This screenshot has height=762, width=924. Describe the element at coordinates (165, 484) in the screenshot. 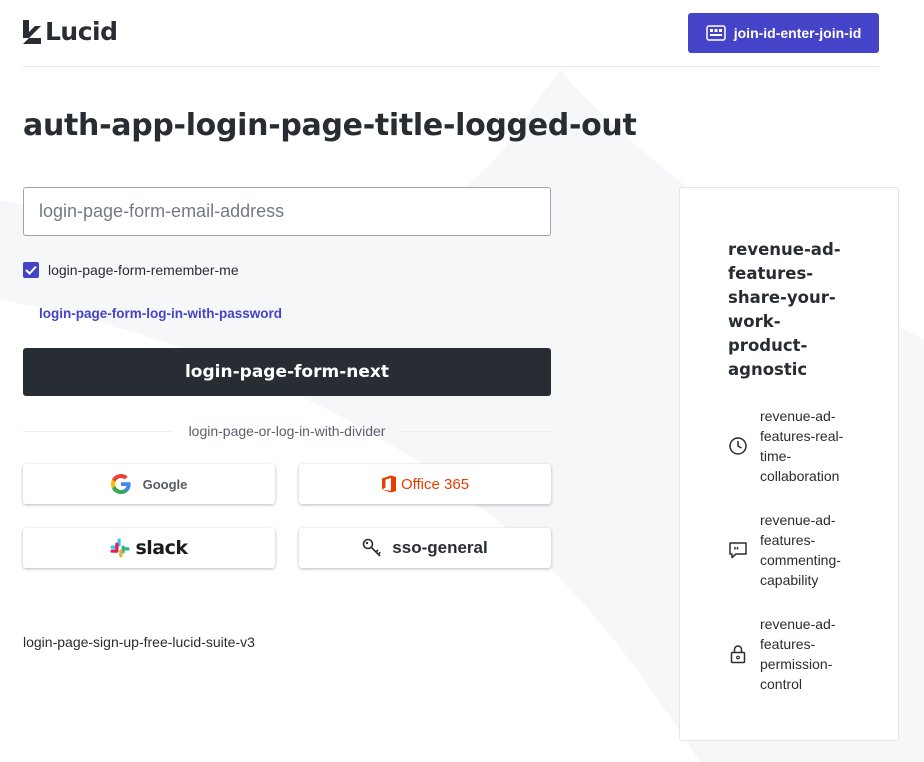

I see `google-label: Google` at that location.